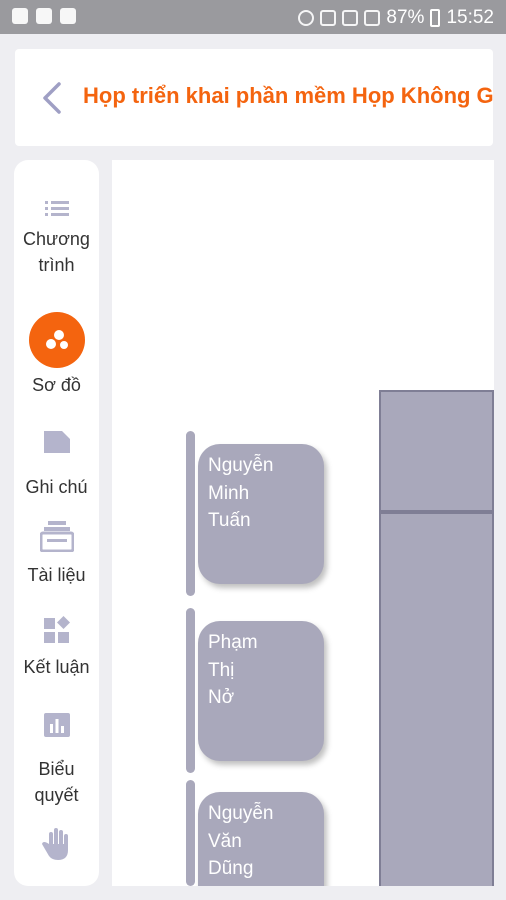 The width and height of the screenshot is (506, 900). What do you see at coordinates (56, 487) in the screenshot?
I see `sidebar-item-label: Ghi chú` at bounding box center [56, 487].